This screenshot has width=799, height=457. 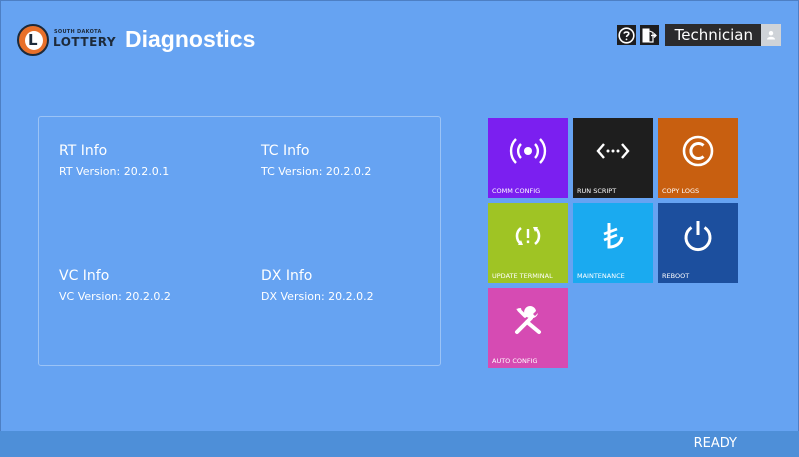 What do you see at coordinates (114, 171) in the screenshot?
I see `rt-info-version: RT Version: 20.2.0.1` at bounding box center [114, 171].